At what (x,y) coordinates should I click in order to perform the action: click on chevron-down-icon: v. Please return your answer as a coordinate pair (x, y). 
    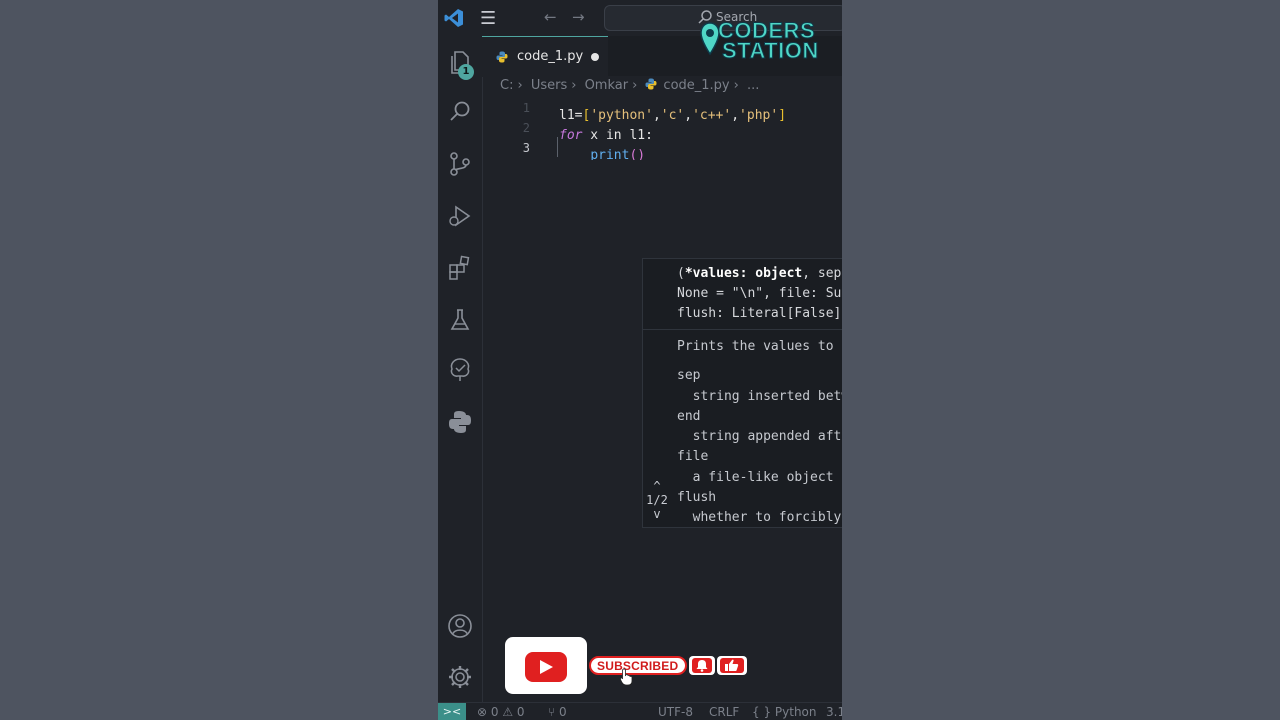
    Looking at the image, I should click on (657, 514).